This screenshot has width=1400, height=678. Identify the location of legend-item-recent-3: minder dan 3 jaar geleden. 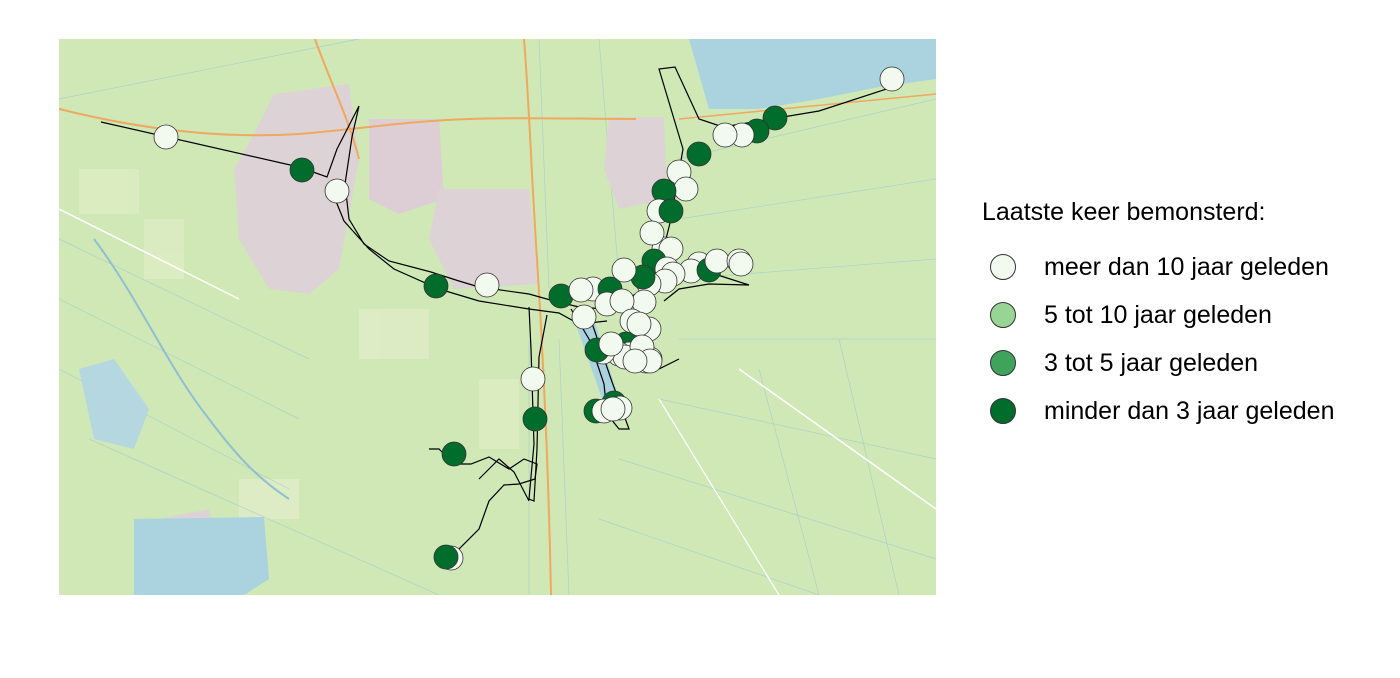
(1187, 411).